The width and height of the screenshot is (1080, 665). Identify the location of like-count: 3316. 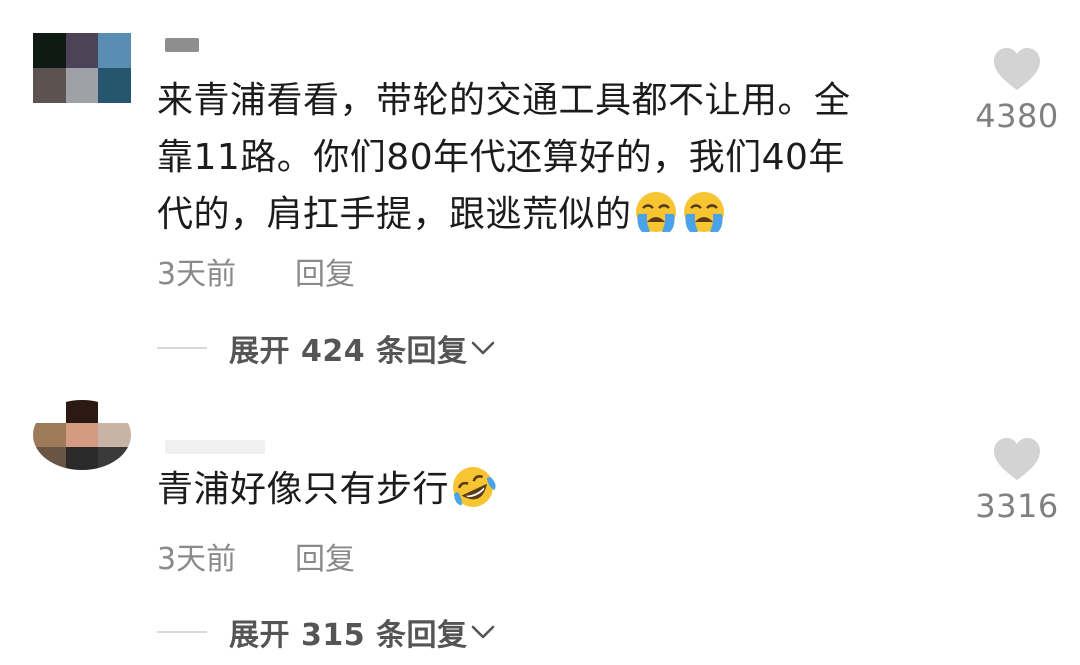
(1017, 506).